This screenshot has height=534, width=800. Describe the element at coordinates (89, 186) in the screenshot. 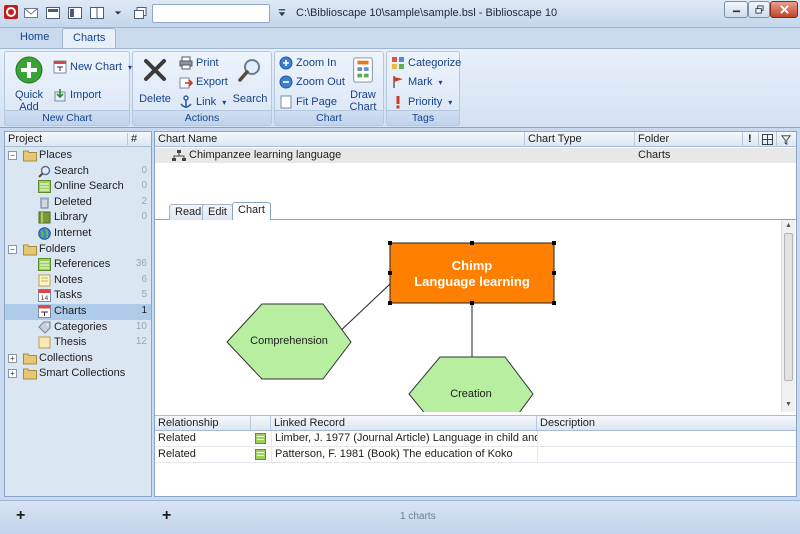

I see `sidebar-item-label: Online Search` at that location.